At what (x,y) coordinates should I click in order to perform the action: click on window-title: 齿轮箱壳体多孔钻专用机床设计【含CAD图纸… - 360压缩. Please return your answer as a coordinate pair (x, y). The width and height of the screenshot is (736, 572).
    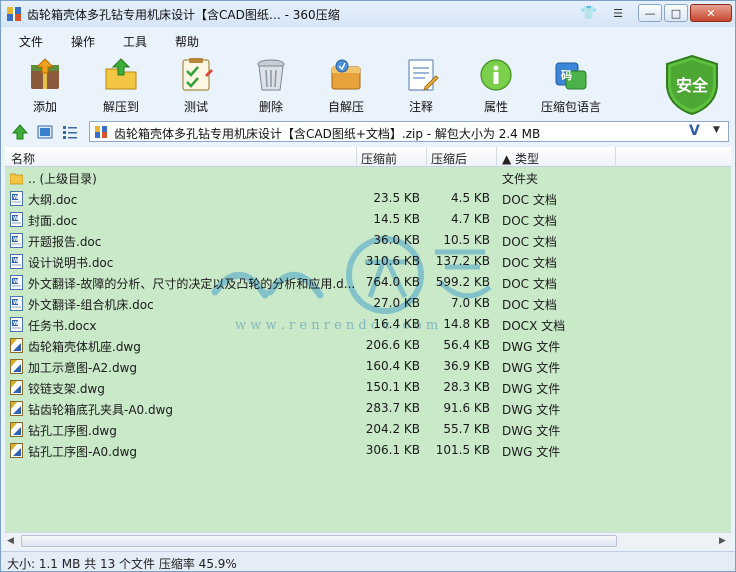
    Looking at the image, I should click on (183, 15).